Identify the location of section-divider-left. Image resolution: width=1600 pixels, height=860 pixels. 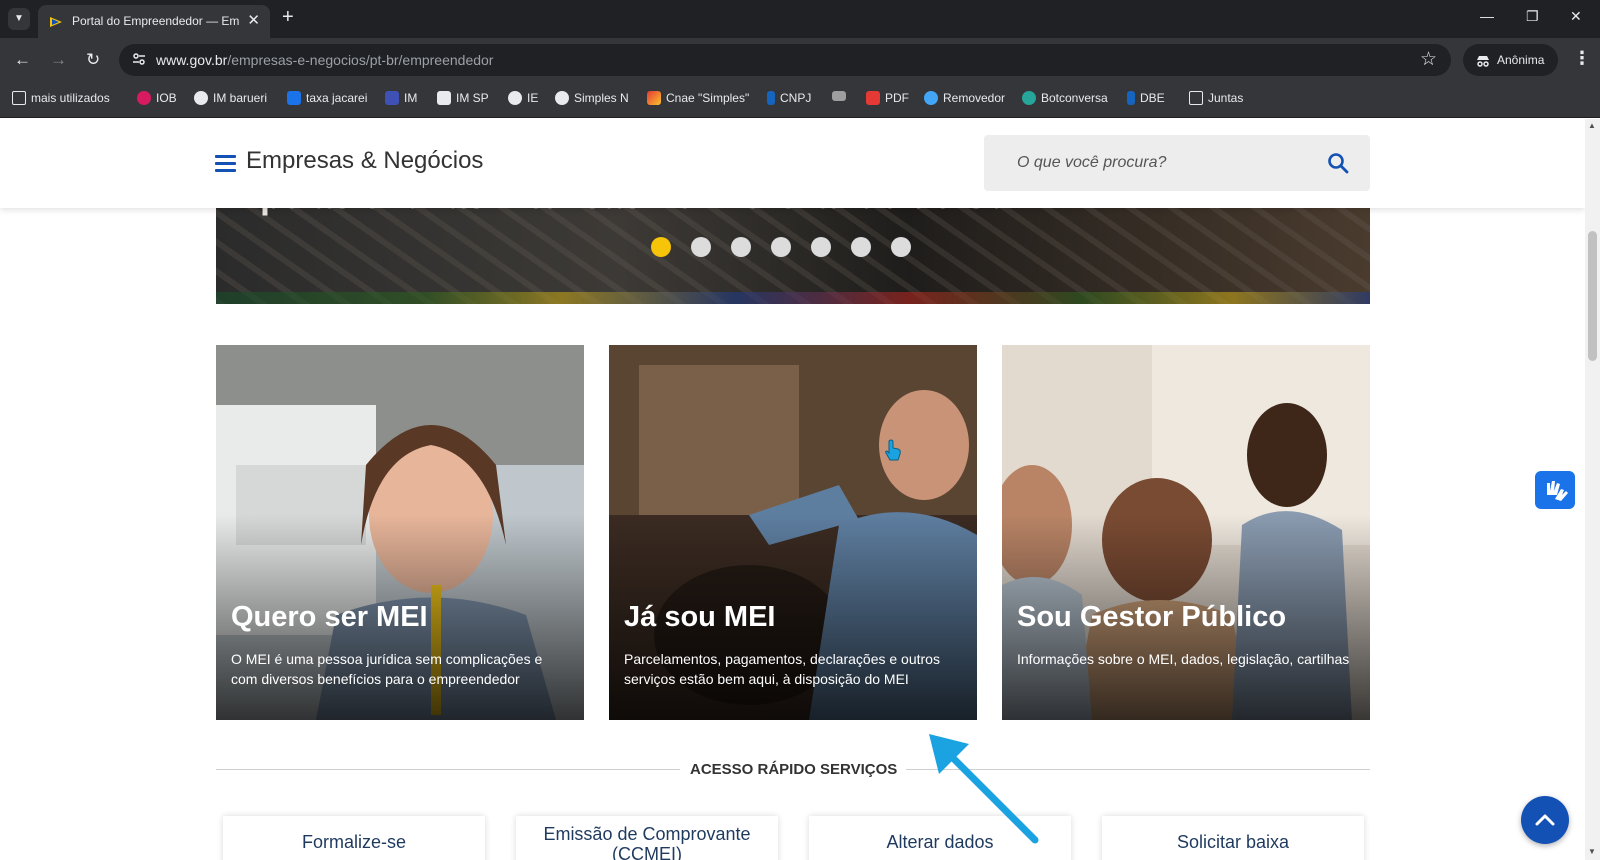
(448, 769).